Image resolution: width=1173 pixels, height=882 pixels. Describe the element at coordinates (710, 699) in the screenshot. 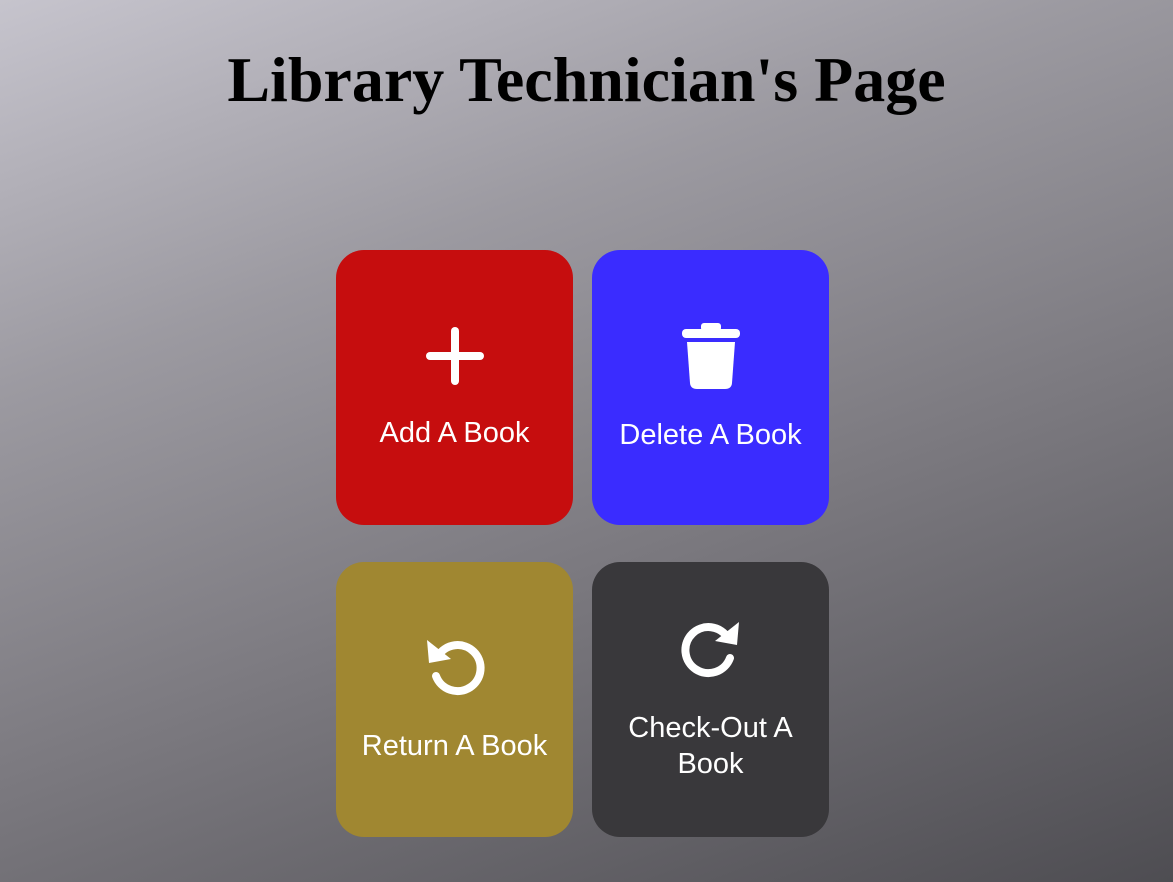

I see `checkout-book-button: Check-Out A Book` at that location.